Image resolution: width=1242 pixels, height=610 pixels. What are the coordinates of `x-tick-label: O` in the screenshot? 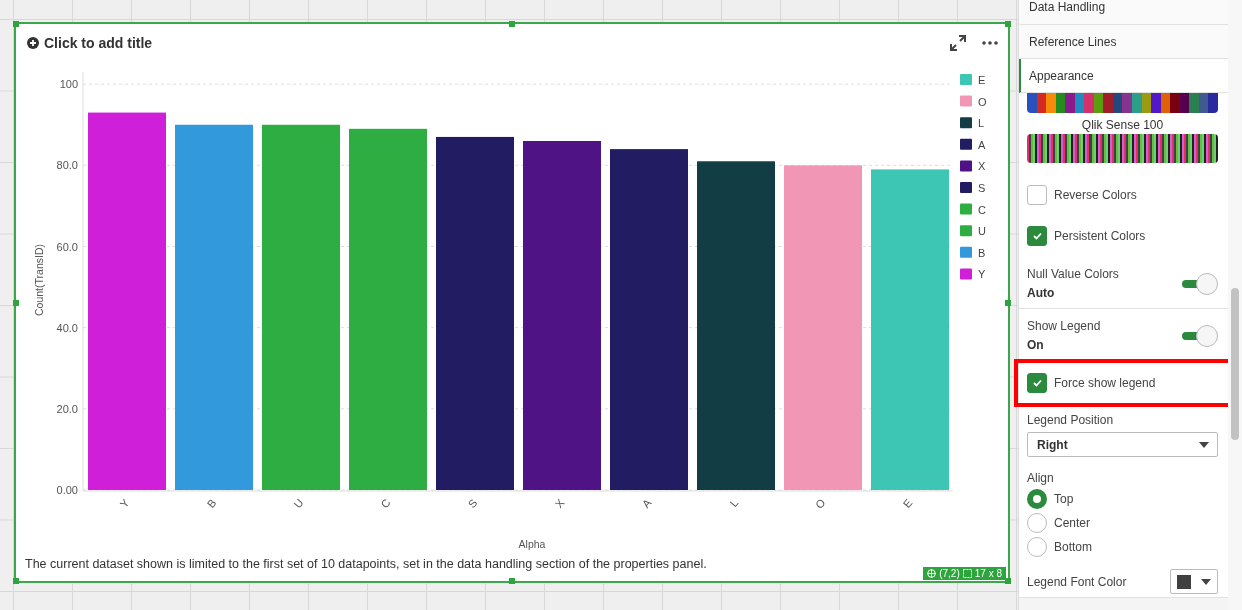 It's located at (820, 503).